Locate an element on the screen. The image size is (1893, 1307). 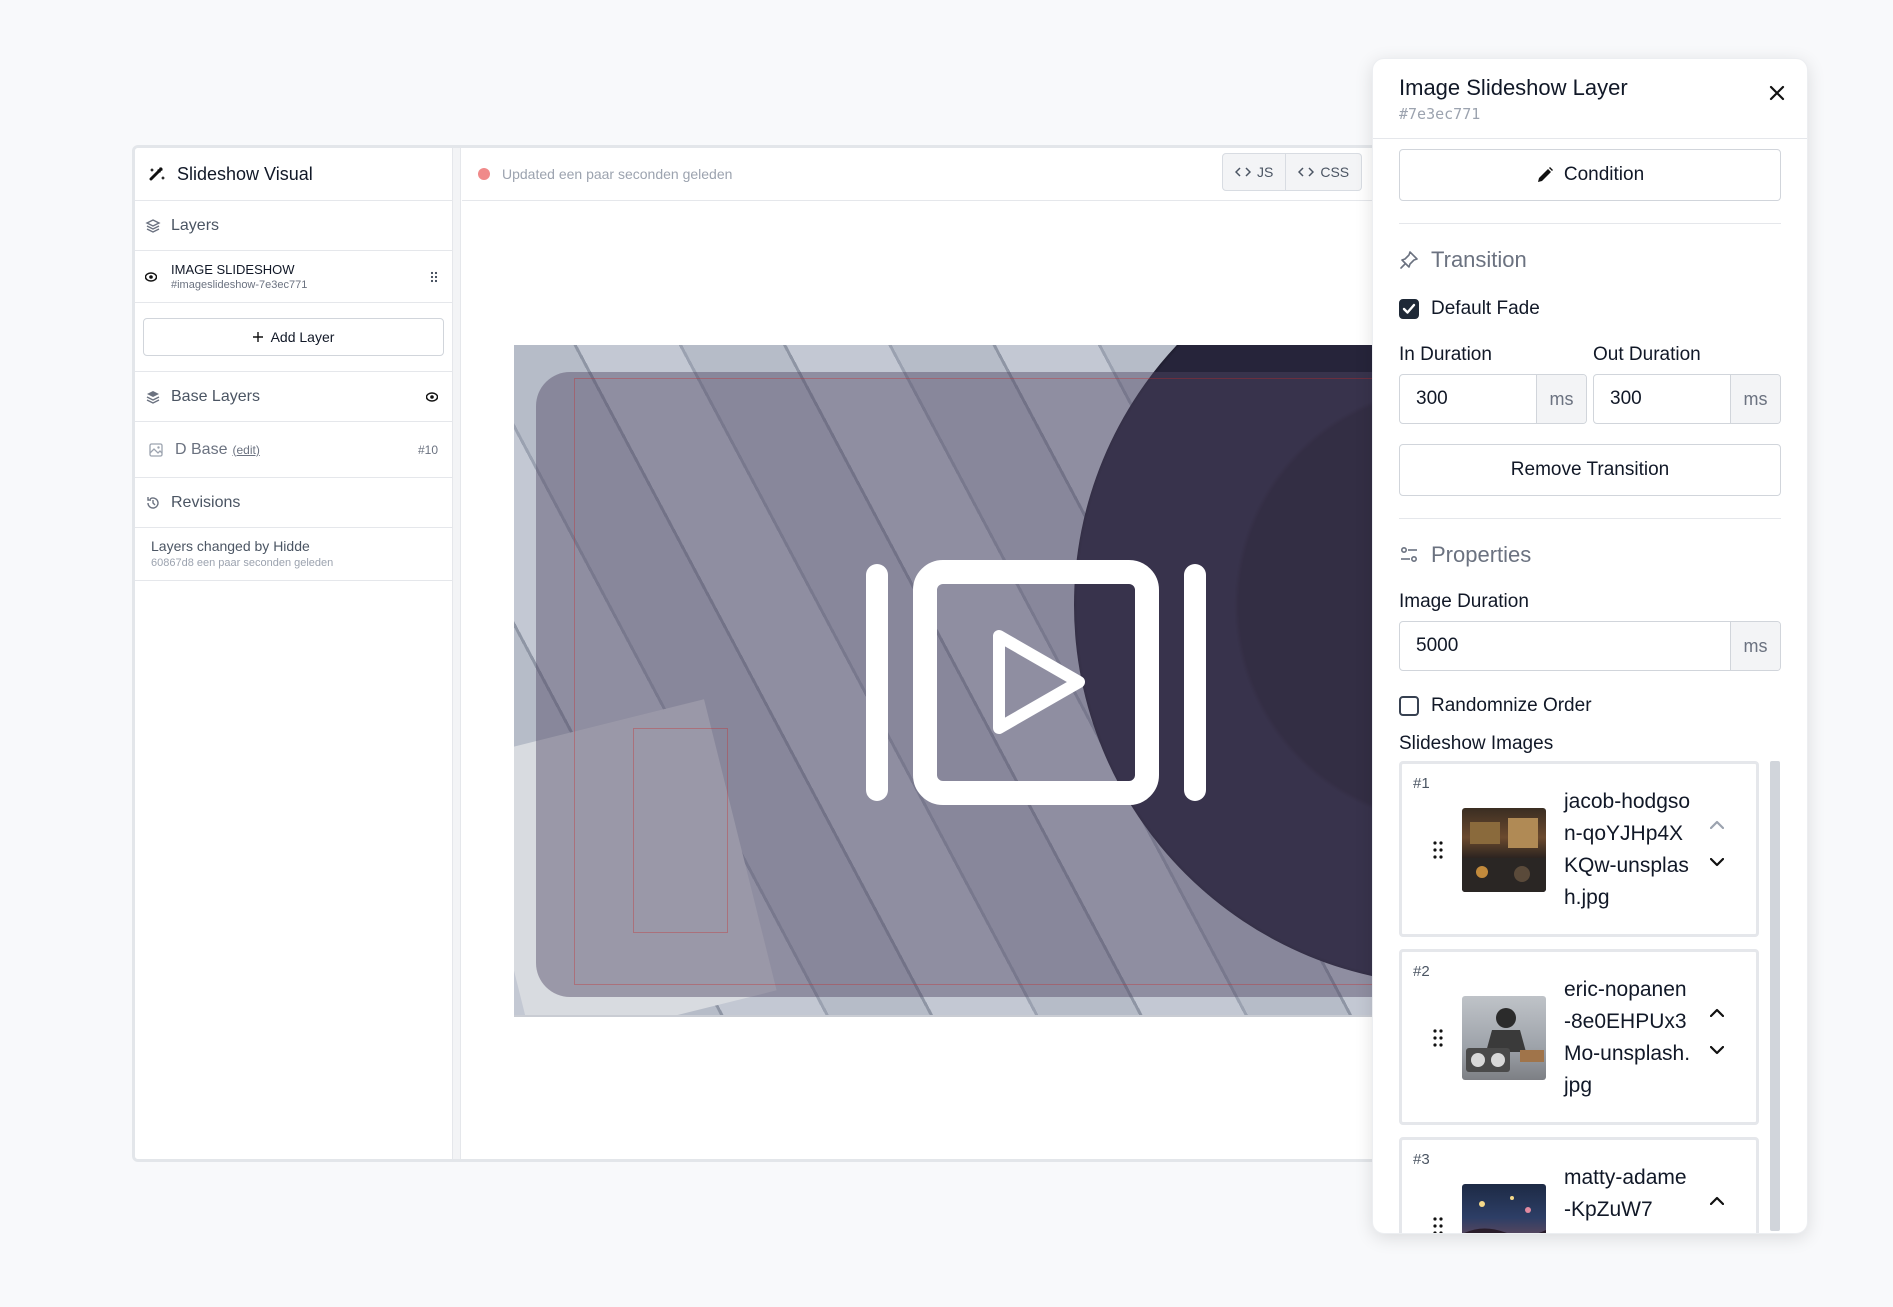
transition-title: Transition is located at coordinates (1479, 259).